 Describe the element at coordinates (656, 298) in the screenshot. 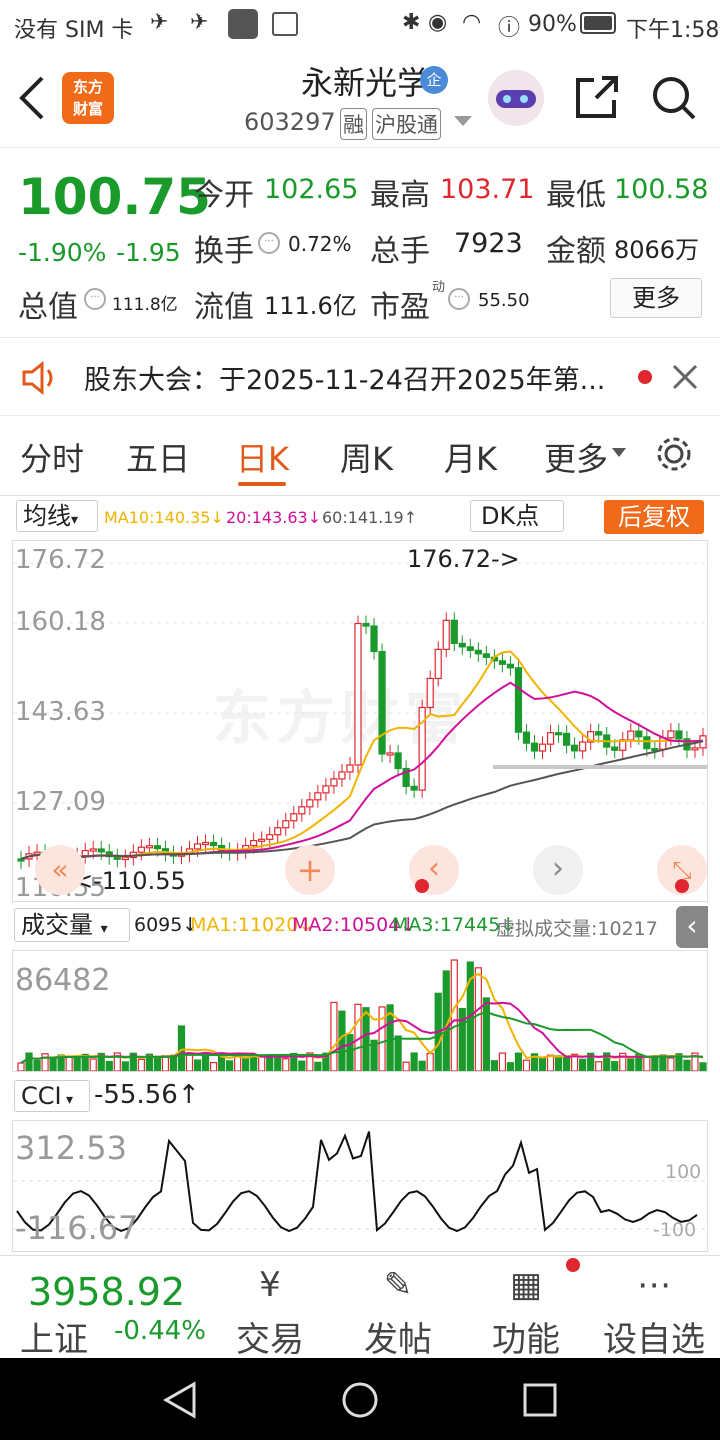

I see `more-button: 更多` at that location.